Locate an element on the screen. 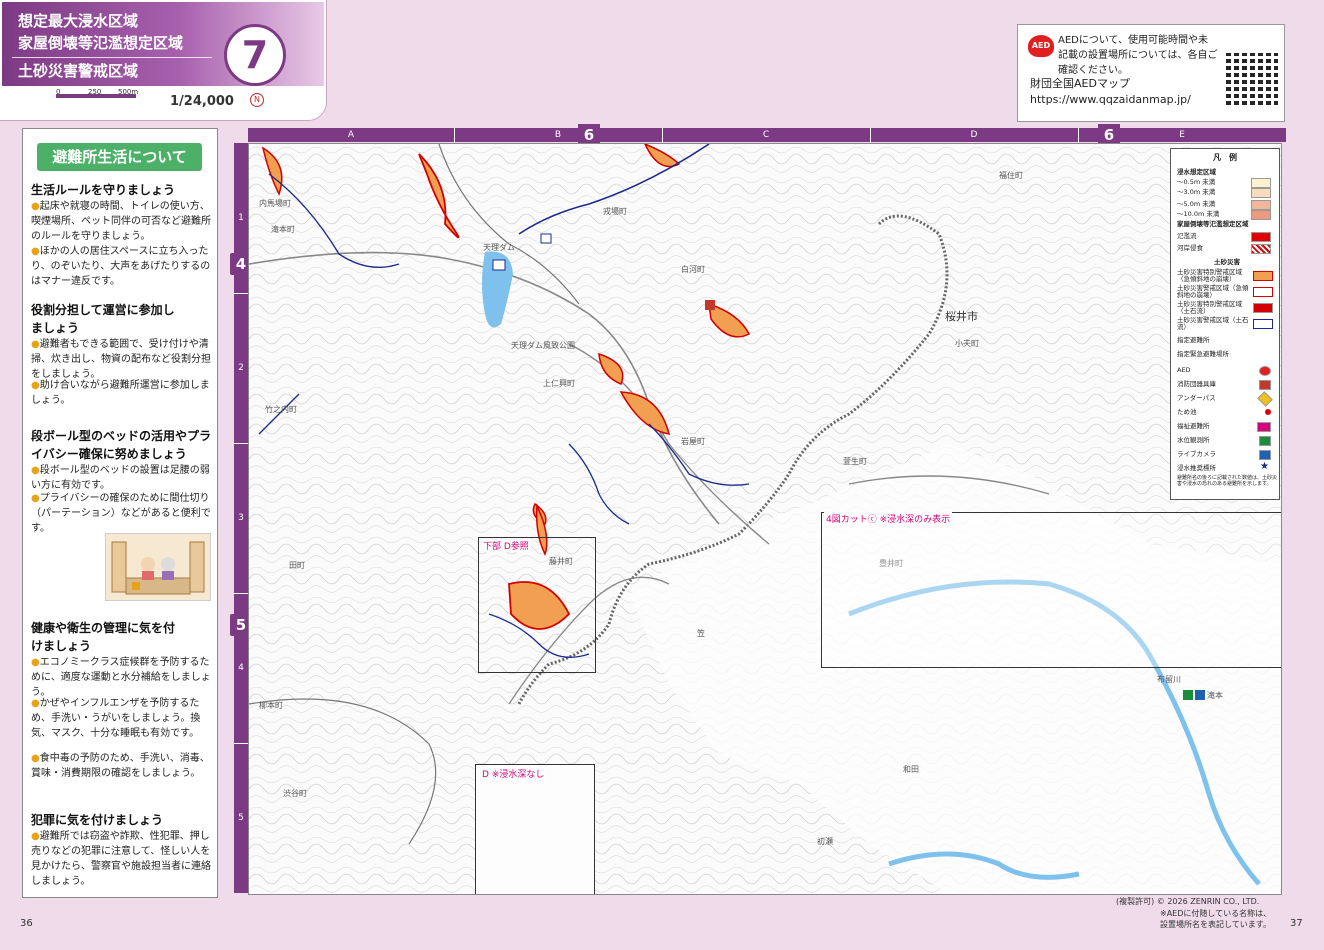 This screenshot has width=1324, height=950. header-divider is located at coordinates (112, 57).